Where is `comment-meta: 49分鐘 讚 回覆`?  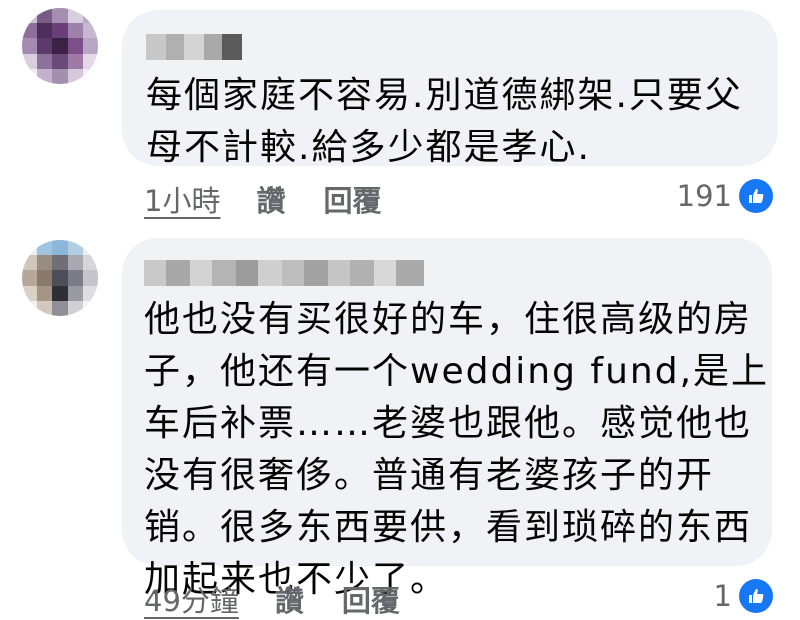 comment-meta: 49分鐘 讚 回覆 is located at coordinates (272, 599).